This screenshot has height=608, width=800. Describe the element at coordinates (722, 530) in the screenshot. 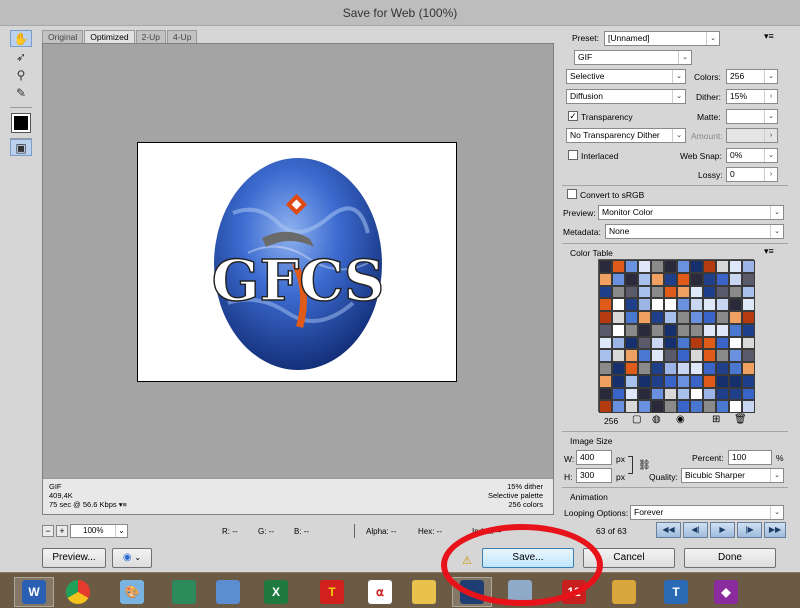

I see `play-icon: ▶` at that location.